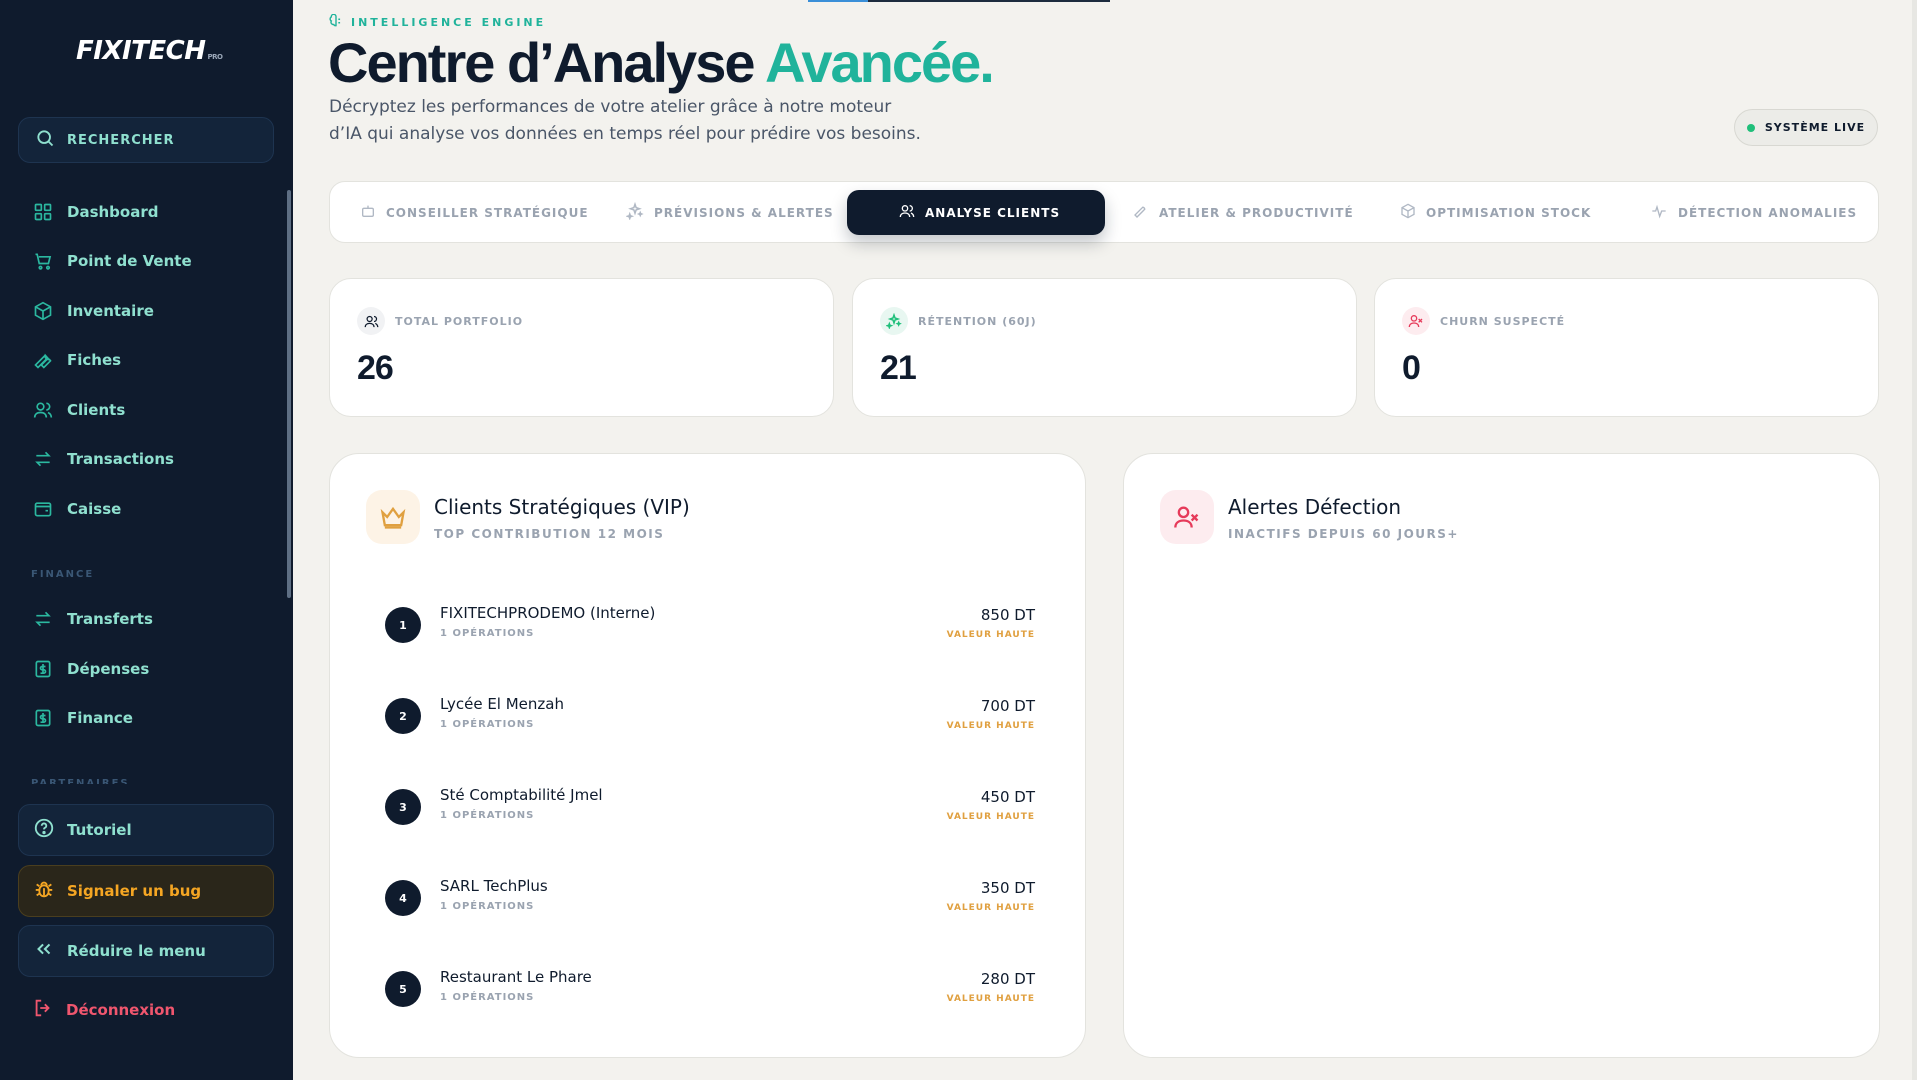 The height and width of the screenshot is (1080, 1917). I want to click on logo-main: FIXITECH, so click(141, 51).